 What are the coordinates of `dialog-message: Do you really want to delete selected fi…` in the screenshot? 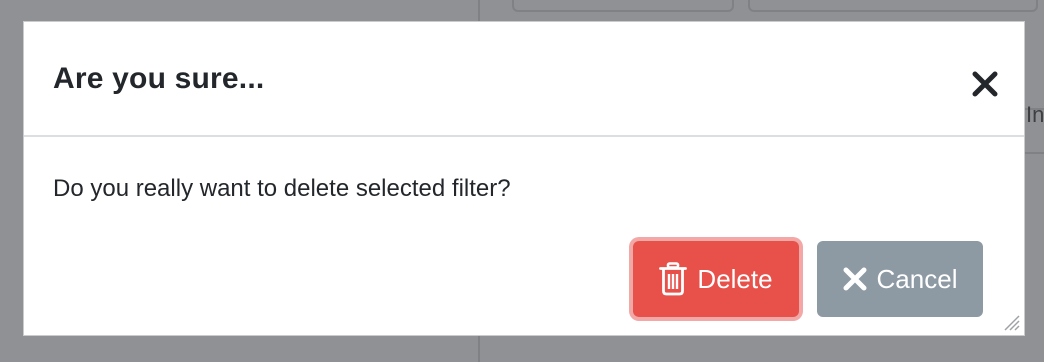 It's located at (282, 188).